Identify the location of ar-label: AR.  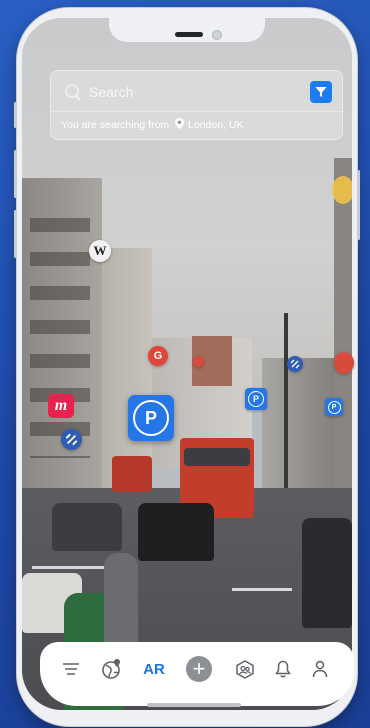
(154, 669).